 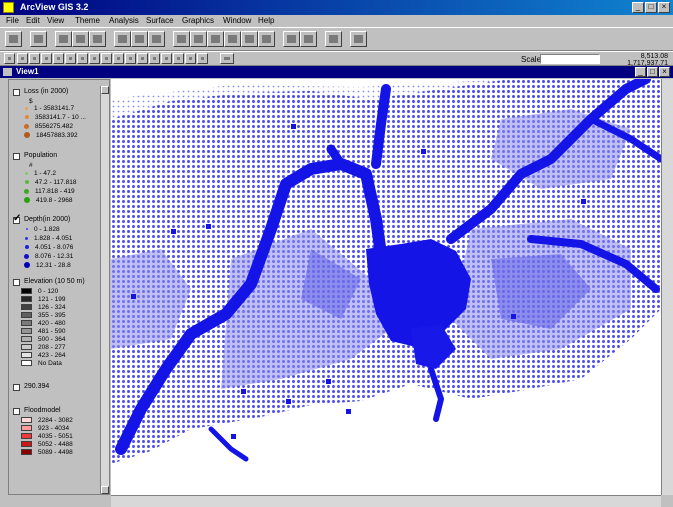 I want to click on legend-item: 0 - 1.828, so click(x=40, y=229).